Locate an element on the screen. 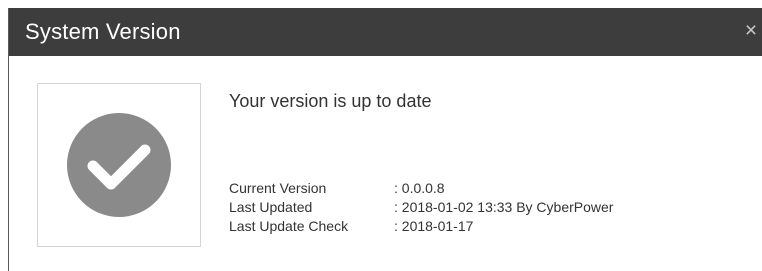 This screenshot has width=762, height=271. info-row-current-version: Current Version : 0.0.0.8 is located at coordinates (421, 188).